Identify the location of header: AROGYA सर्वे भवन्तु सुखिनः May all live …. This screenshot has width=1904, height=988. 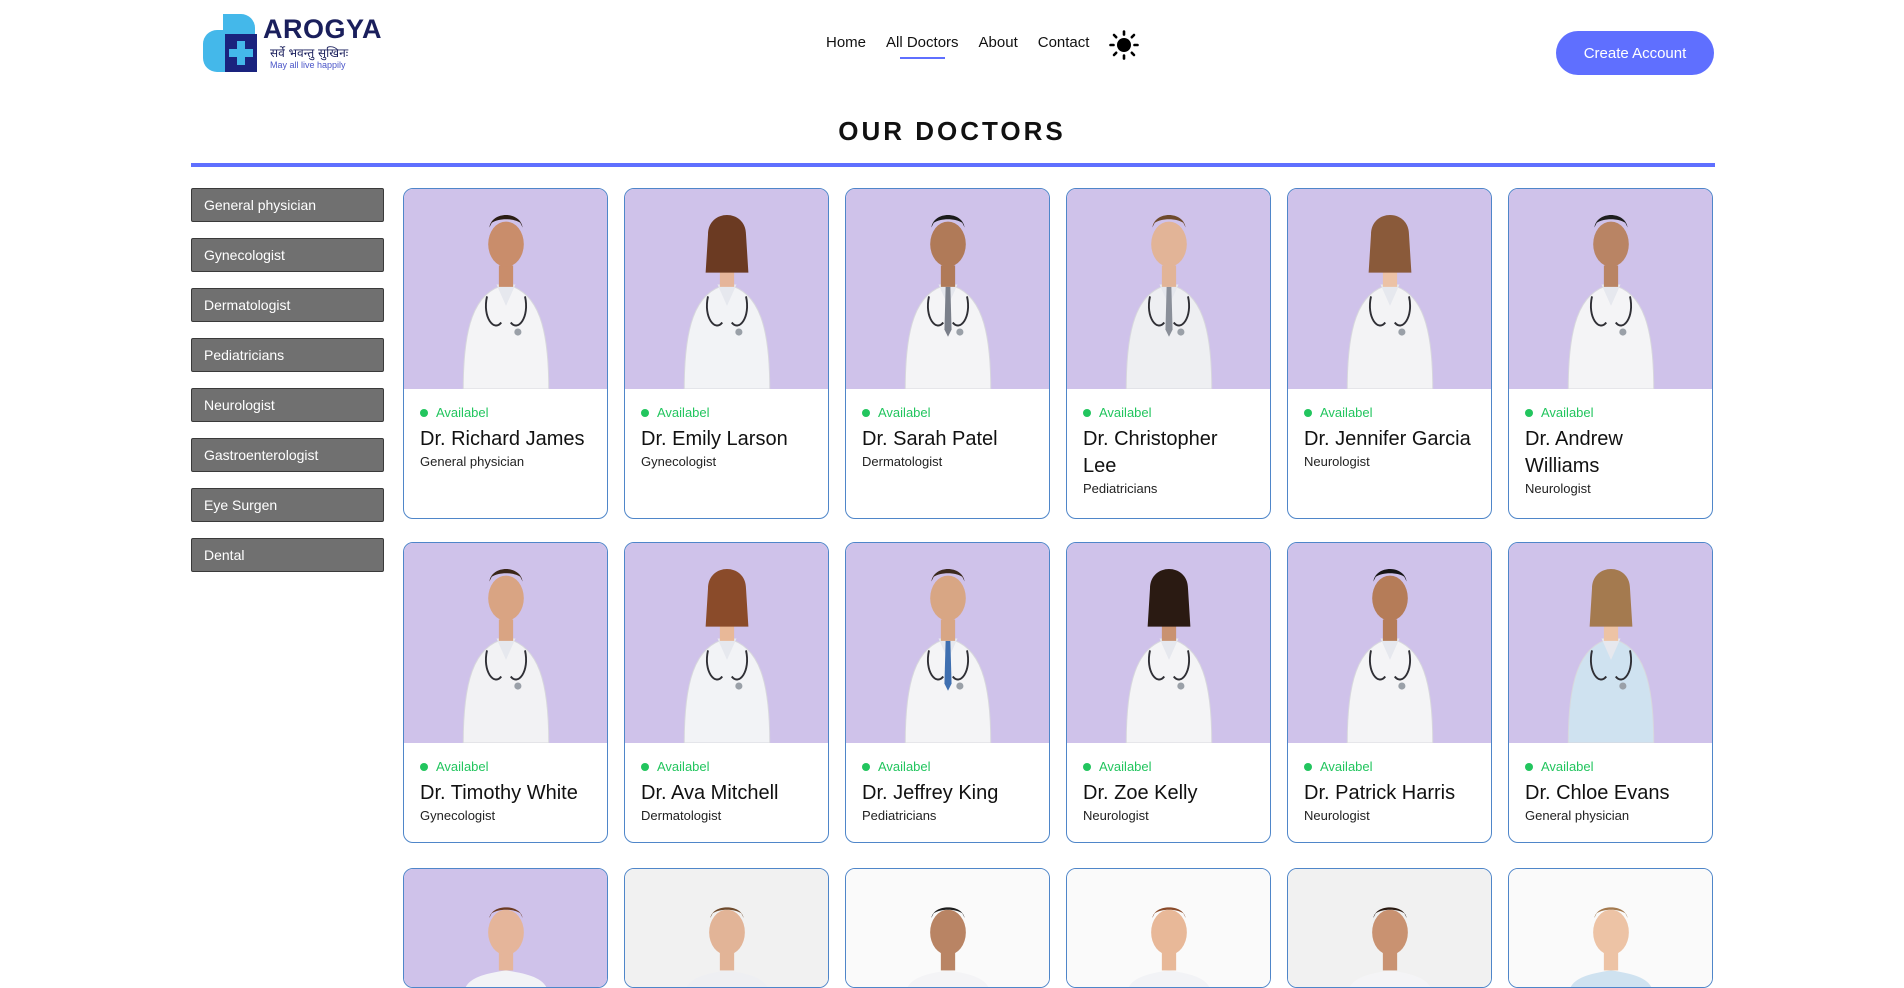
(952, 50).